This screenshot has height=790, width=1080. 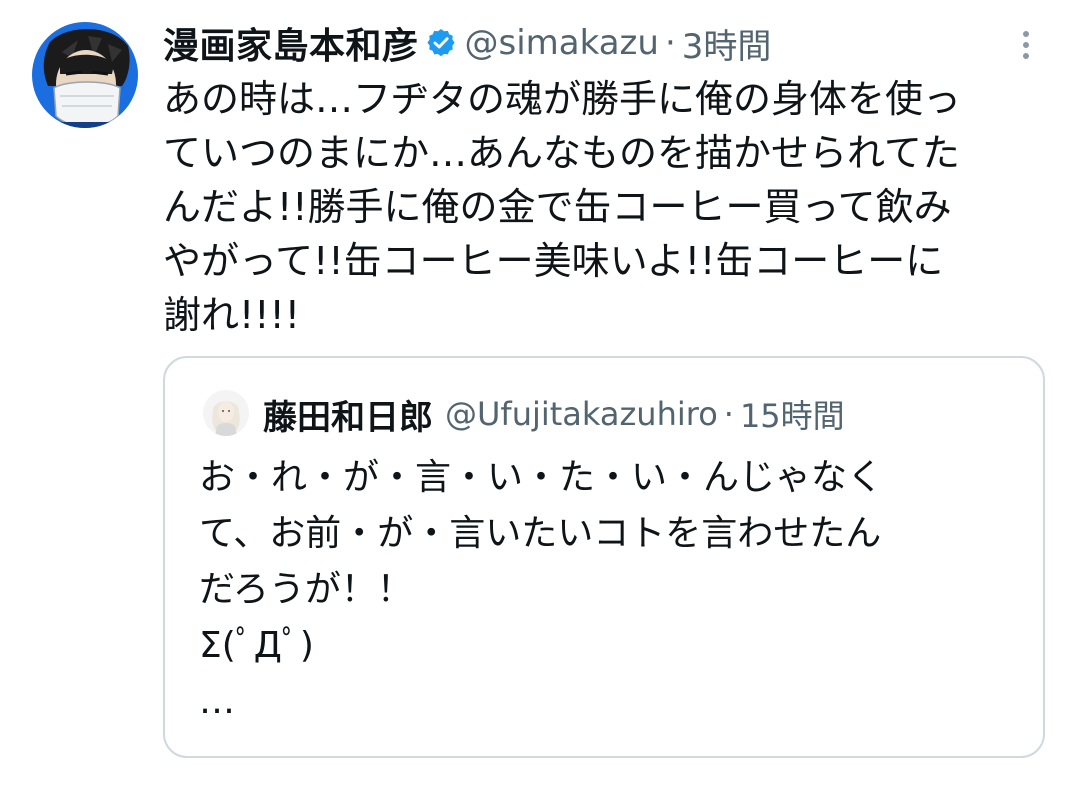 I want to click on quoted-tweet-header: 藤田和日郎 @Ufujitakazuhiro · 15時間, so click(x=554, y=414).